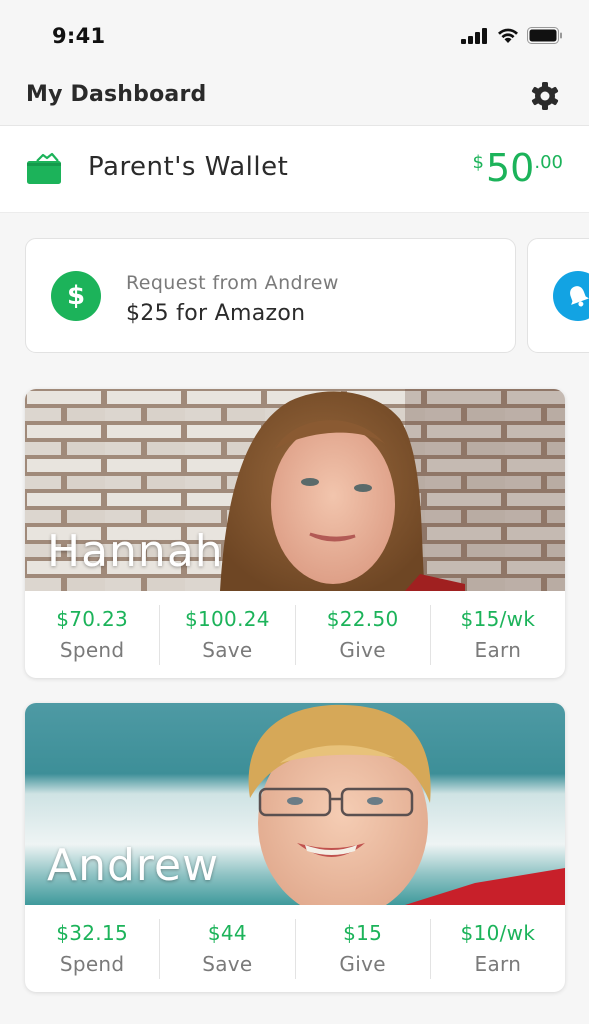 The height and width of the screenshot is (1024, 589). Describe the element at coordinates (76, 296) in the screenshot. I see `dollar-icon: $` at that location.